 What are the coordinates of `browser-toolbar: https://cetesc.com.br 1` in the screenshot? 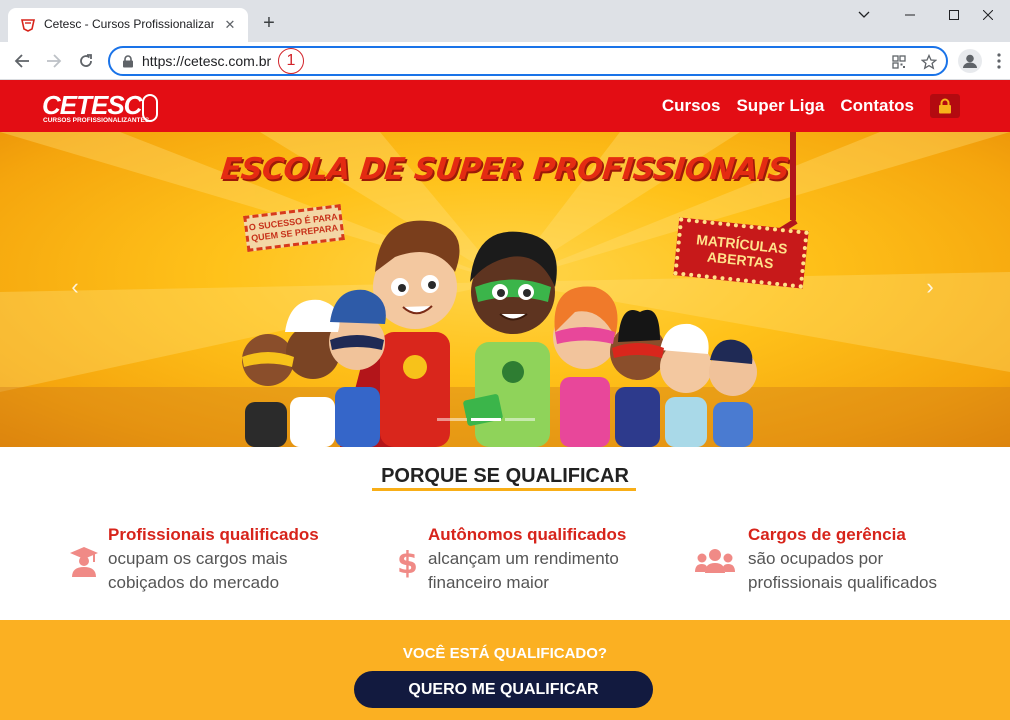 It's located at (505, 61).